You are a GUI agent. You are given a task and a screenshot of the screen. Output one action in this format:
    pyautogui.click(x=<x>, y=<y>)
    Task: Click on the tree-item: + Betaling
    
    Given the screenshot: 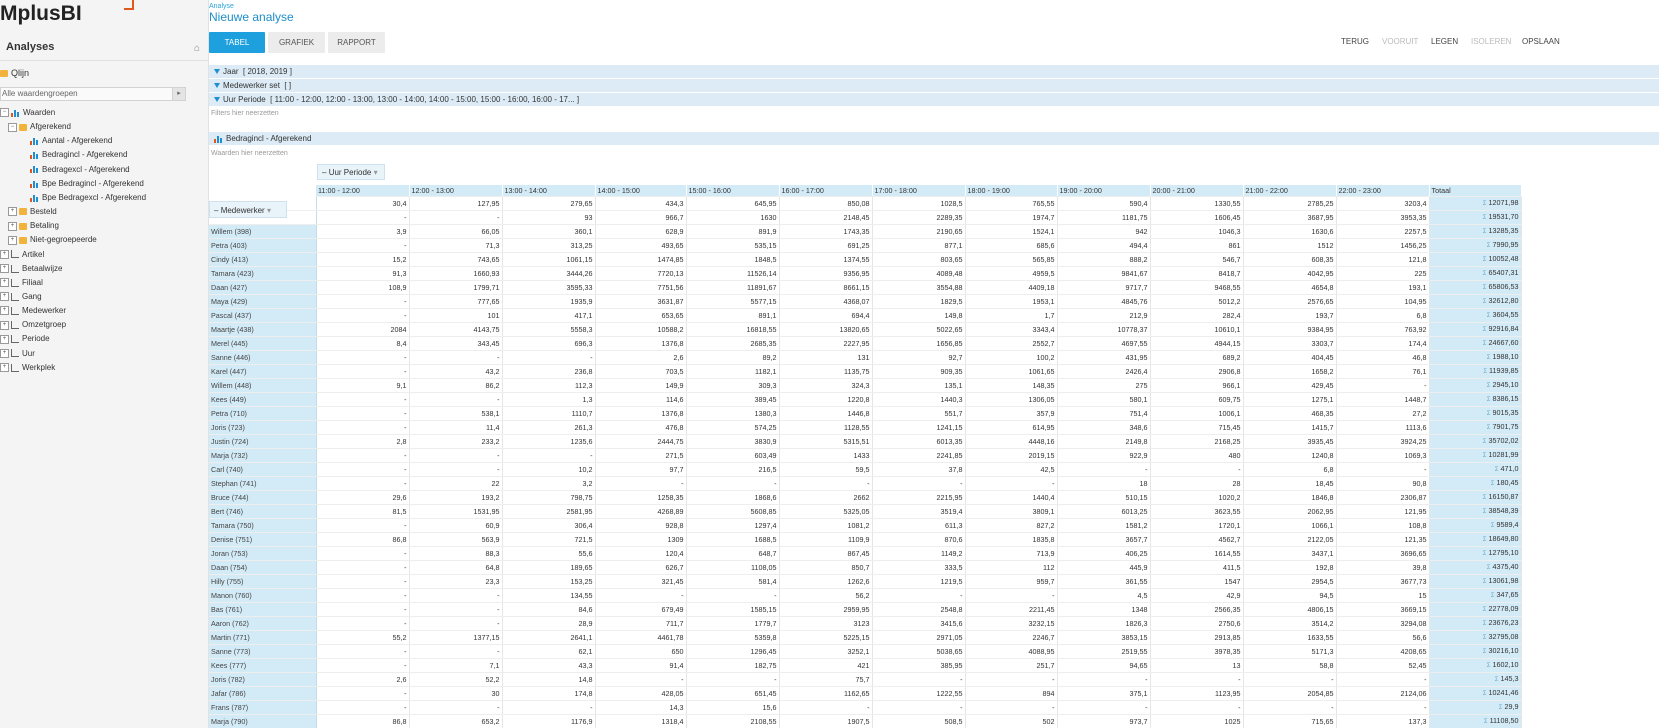 What is the action you would take?
    pyautogui.click(x=33, y=226)
    